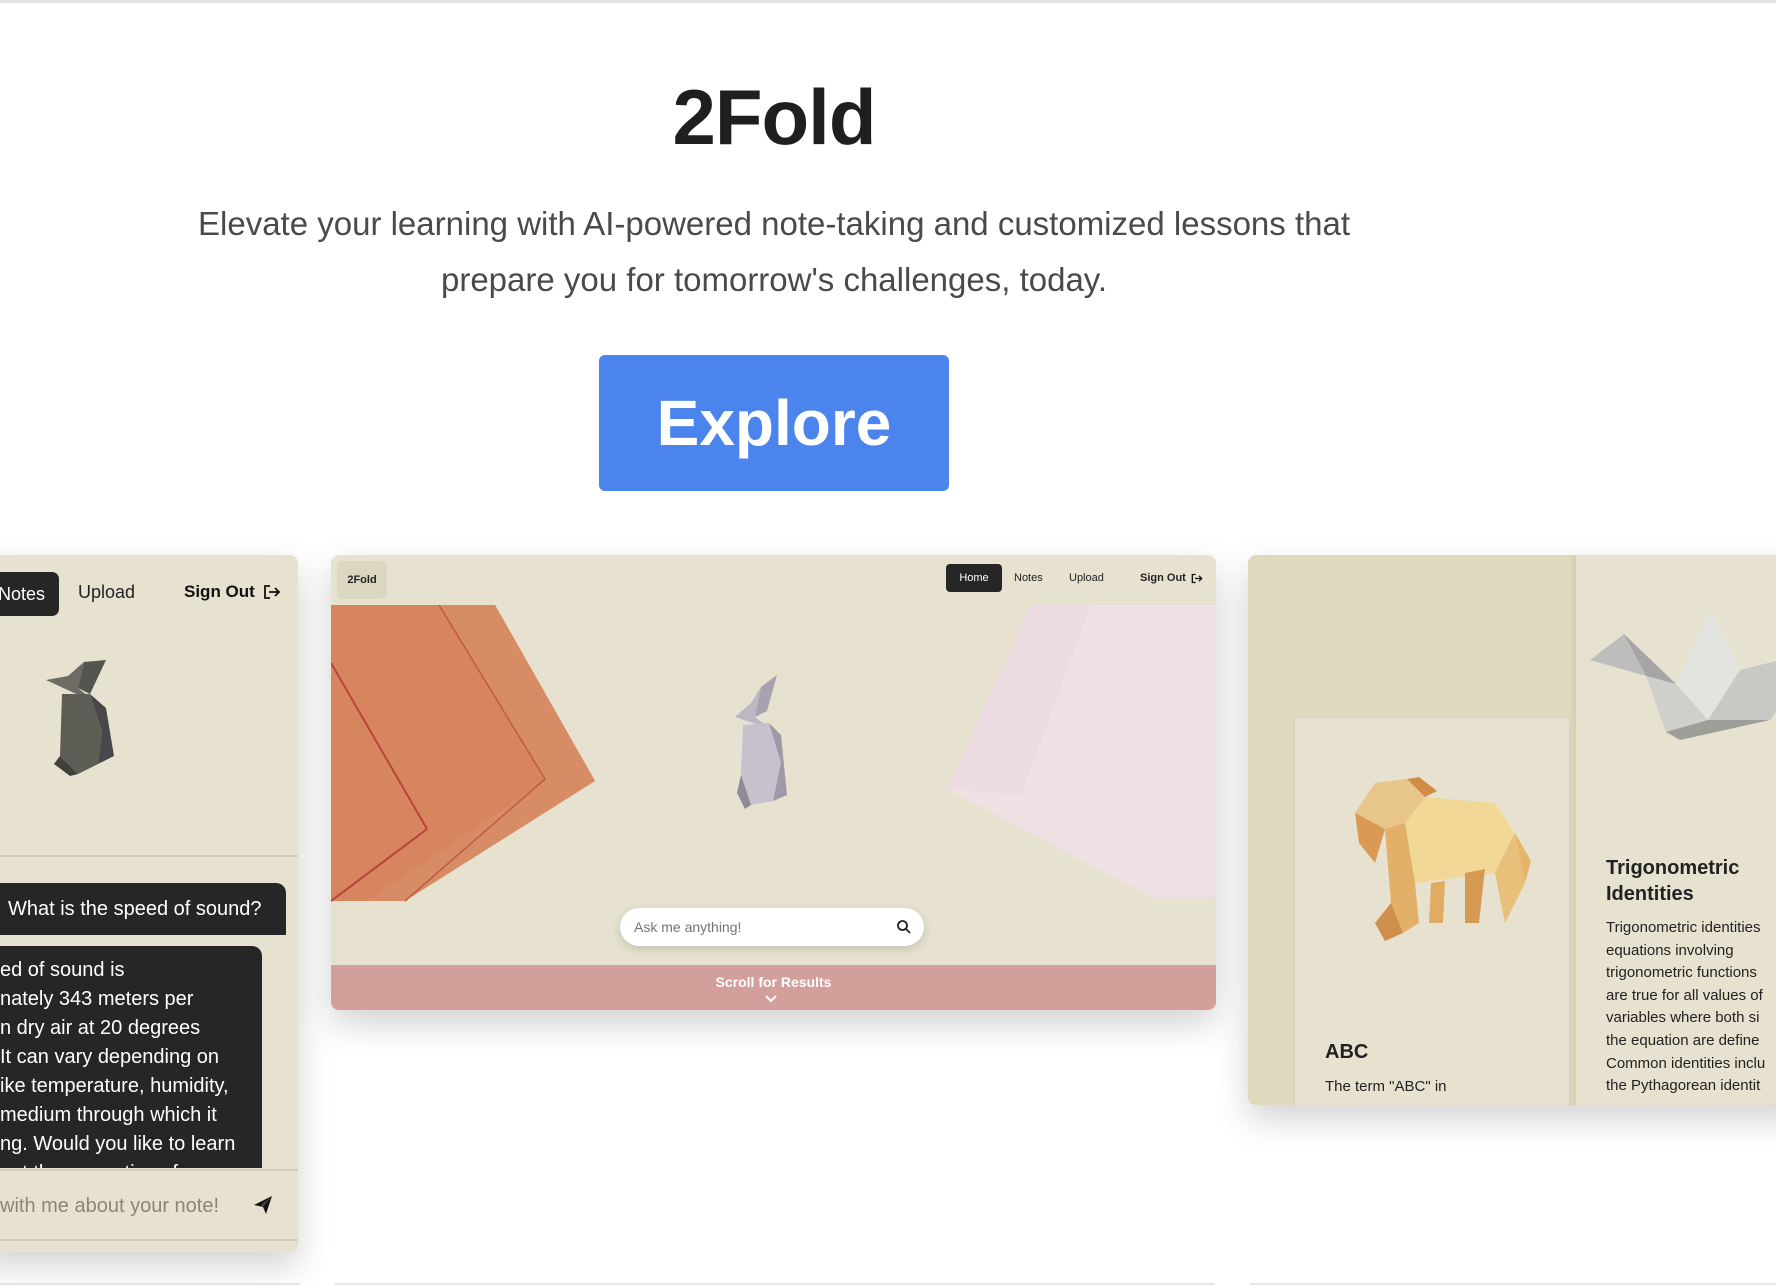 The width and height of the screenshot is (1776, 1286). What do you see at coordinates (904, 927) in the screenshot?
I see `search-icon` at bounding box center [904, 927].